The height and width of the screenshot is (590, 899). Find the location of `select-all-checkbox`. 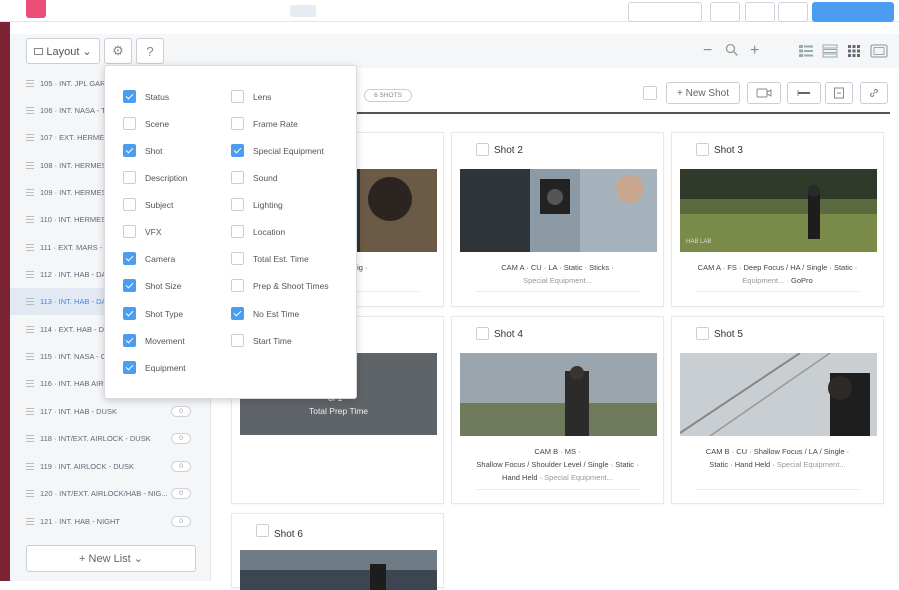

select-all-checkbox is located at coordinates (650, 93).